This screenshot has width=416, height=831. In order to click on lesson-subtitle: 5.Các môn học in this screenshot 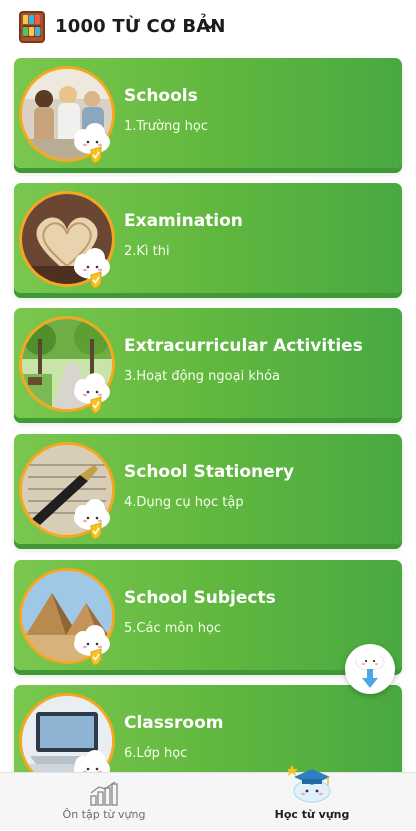, I will do `click(173, 628)`.